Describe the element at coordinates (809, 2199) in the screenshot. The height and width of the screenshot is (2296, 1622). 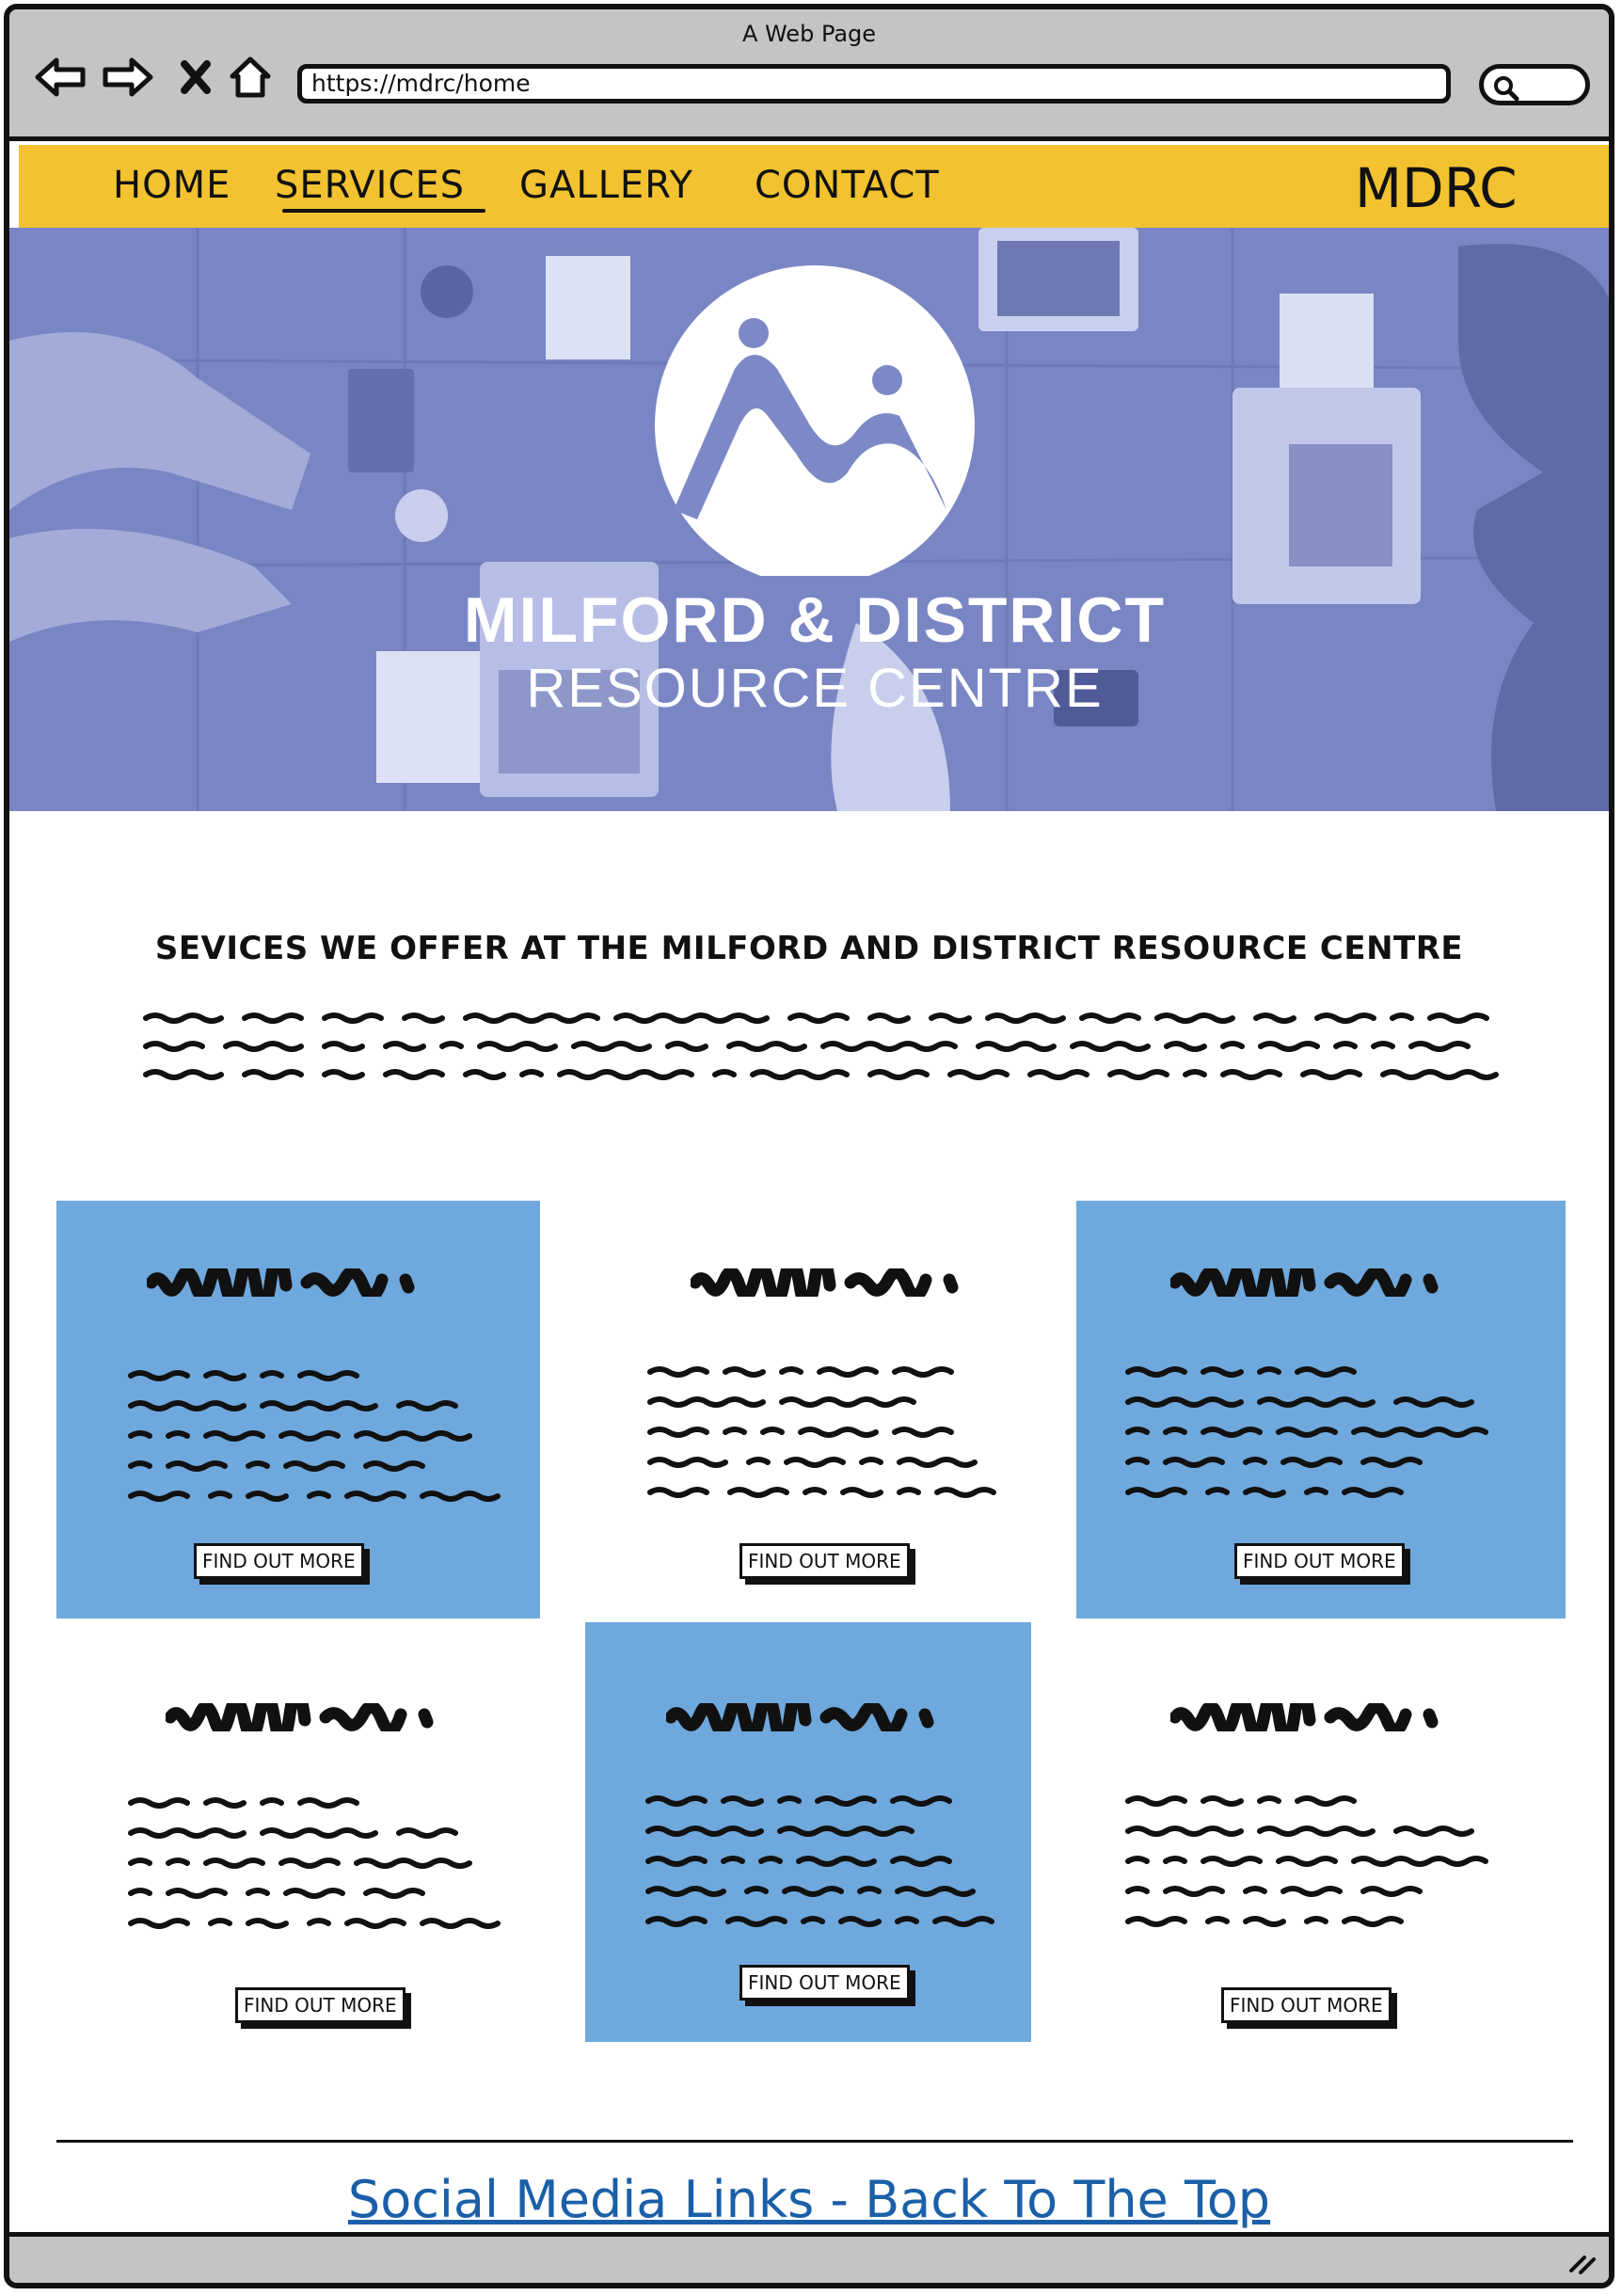
I see `social-media-back-to-top-link: Social Media Links - Back To The Top` at that location.